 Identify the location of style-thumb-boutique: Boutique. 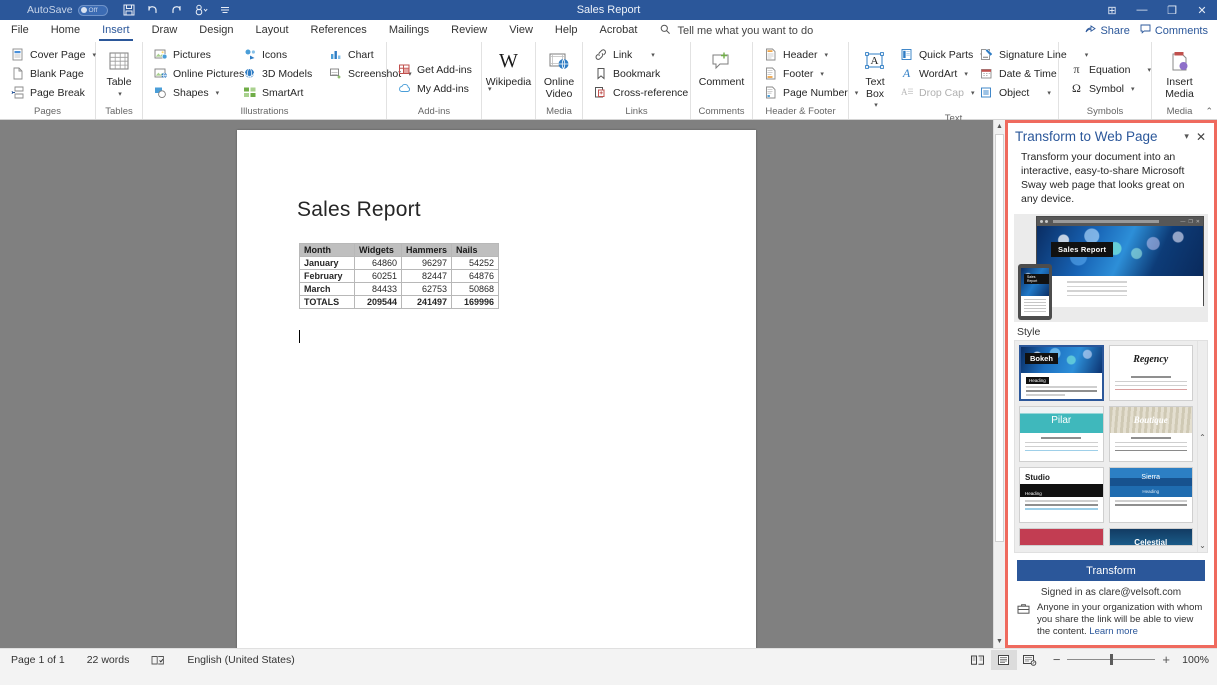
(1150, 434).